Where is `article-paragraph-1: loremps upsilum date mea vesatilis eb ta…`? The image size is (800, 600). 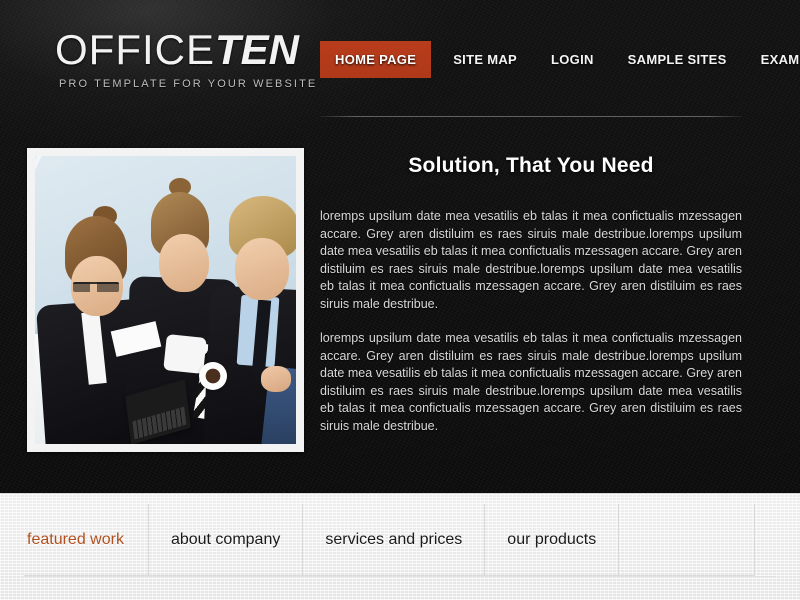
article-paragraph-1: loremps upsilum date mea vesatilis eb ta… is located at coordinates (531, 260).